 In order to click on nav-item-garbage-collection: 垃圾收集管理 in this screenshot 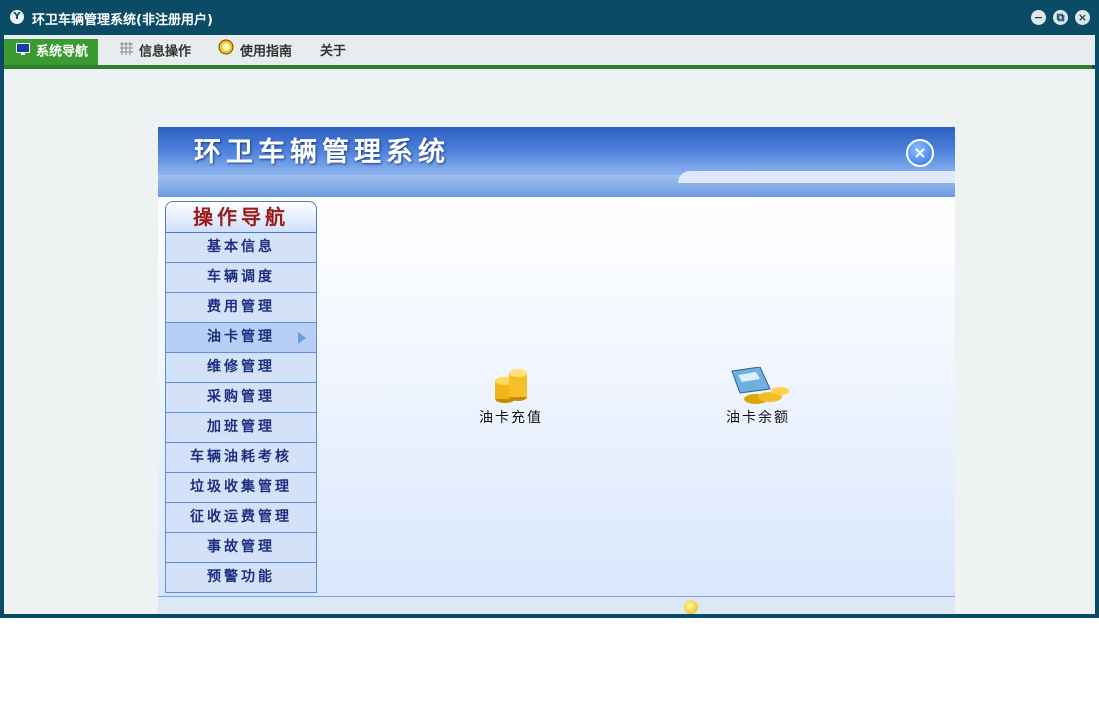, I will do `click(241, 488)`.